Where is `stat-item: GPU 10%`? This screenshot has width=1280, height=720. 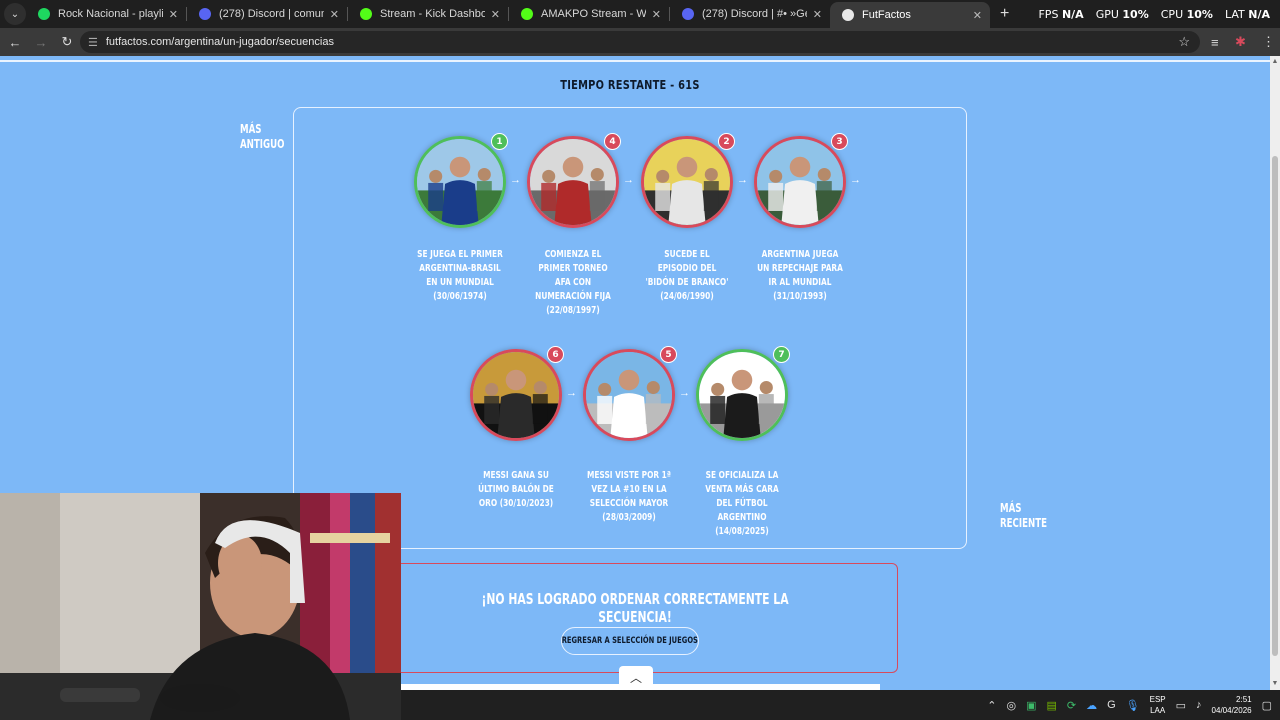
stat-item: GPU 10% is located at coordinates (1122, 14).